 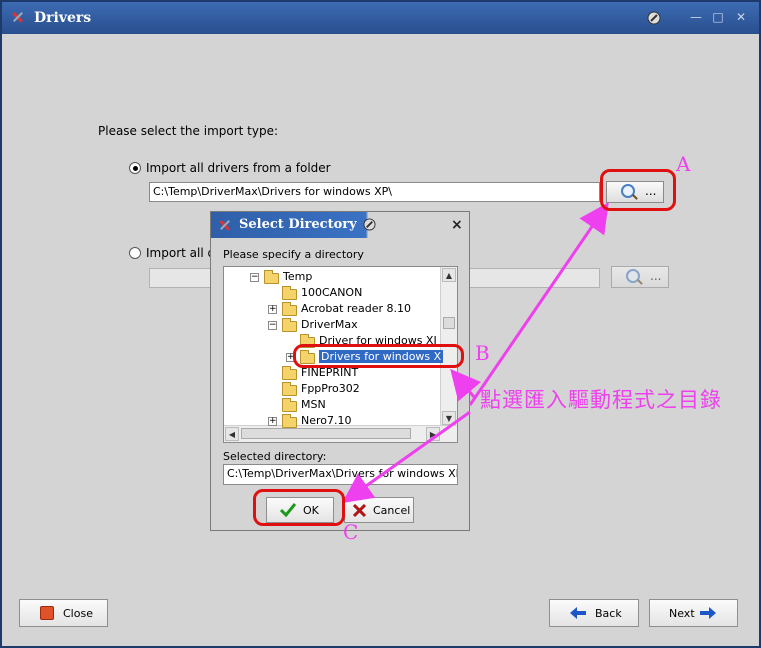 I want to click on arrow-to-folder, so click(x=466, y=385).